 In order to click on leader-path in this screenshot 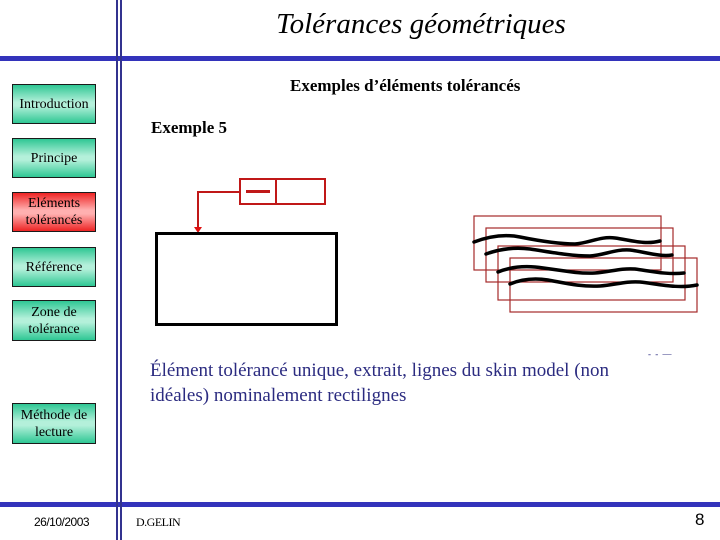, I will do `click(218, 209)`.